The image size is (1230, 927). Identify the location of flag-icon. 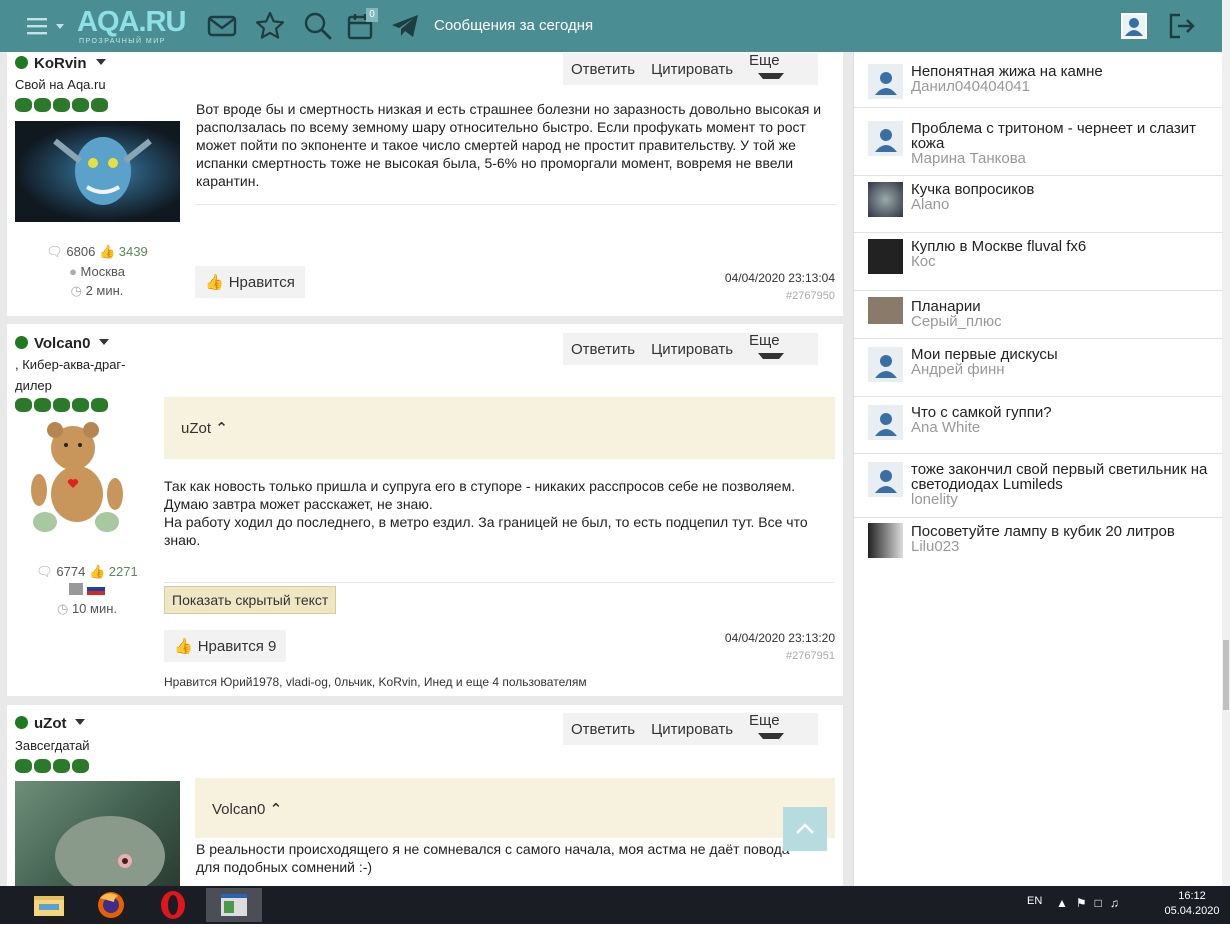
(76, 589).